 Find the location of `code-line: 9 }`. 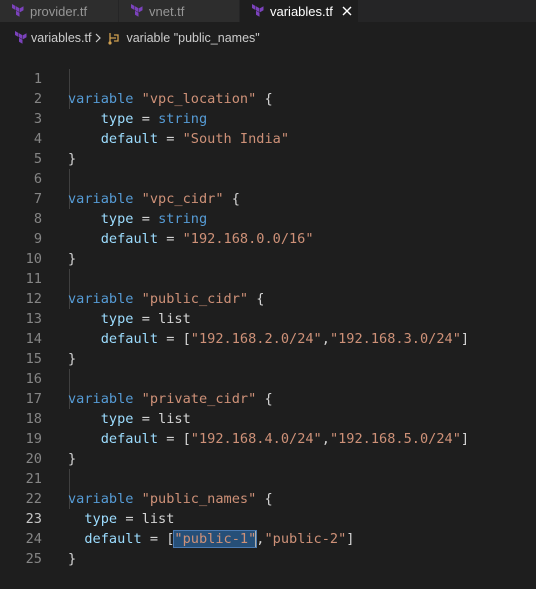

code-line: 9 } is located at coordinates (268, 238).